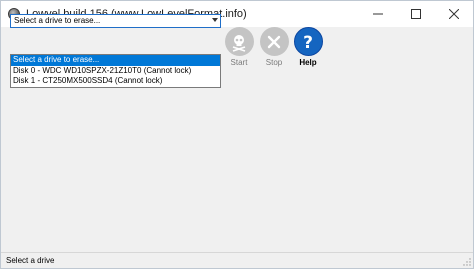 The width and height of the screenshot is (474, 269). What do you see at coordinates (274, 41) in the screenshot?
I see `x-icon` at bounding box center [274, 41].